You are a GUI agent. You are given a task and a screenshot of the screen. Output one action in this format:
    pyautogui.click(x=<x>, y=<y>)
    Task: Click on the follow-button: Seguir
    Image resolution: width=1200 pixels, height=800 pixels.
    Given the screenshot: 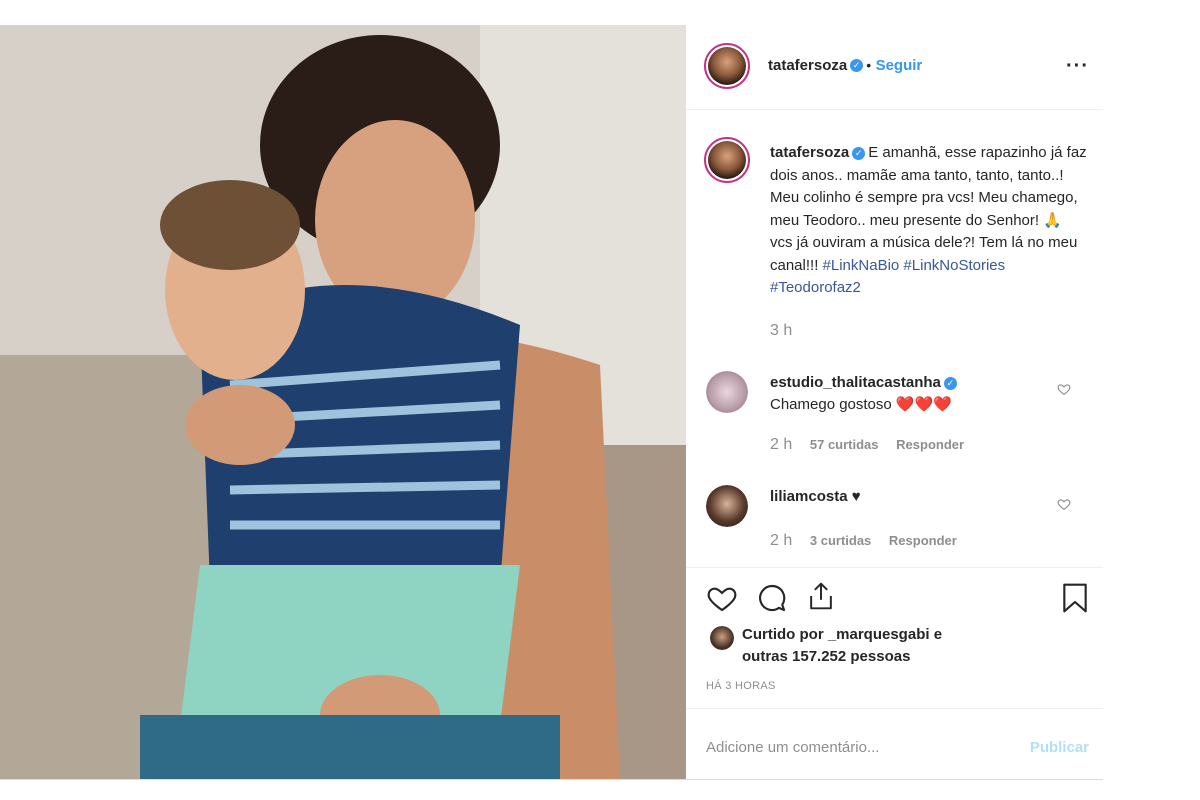 What is the action you would take?
    pyautogui.click(x=899, y=65)
    